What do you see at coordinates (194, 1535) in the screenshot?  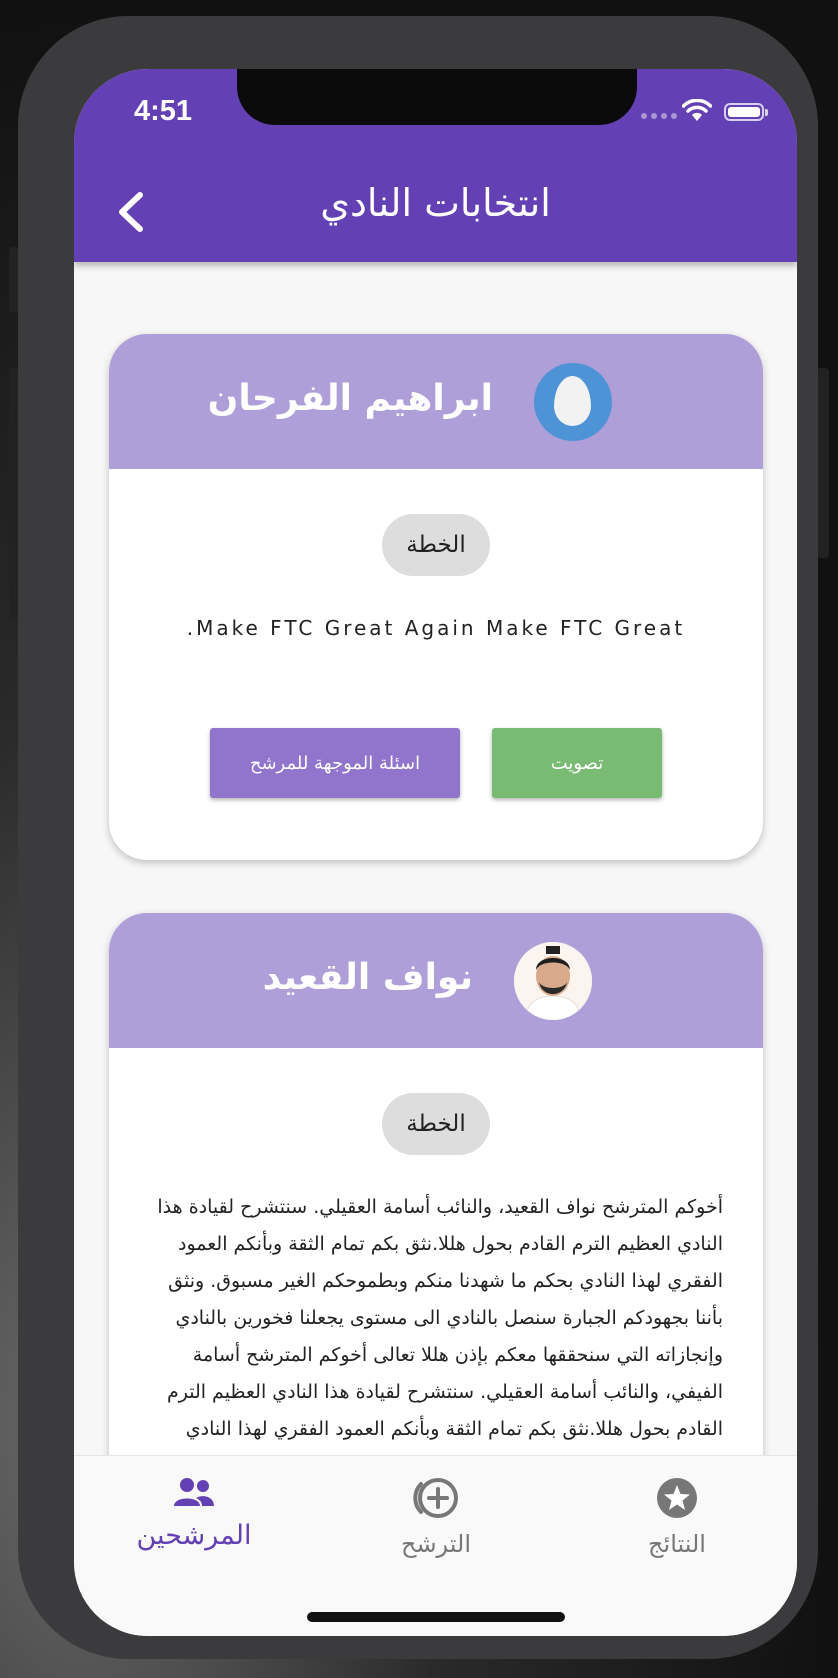 I see `tab-label: المرشحين` at bounding box center [194, 1535].